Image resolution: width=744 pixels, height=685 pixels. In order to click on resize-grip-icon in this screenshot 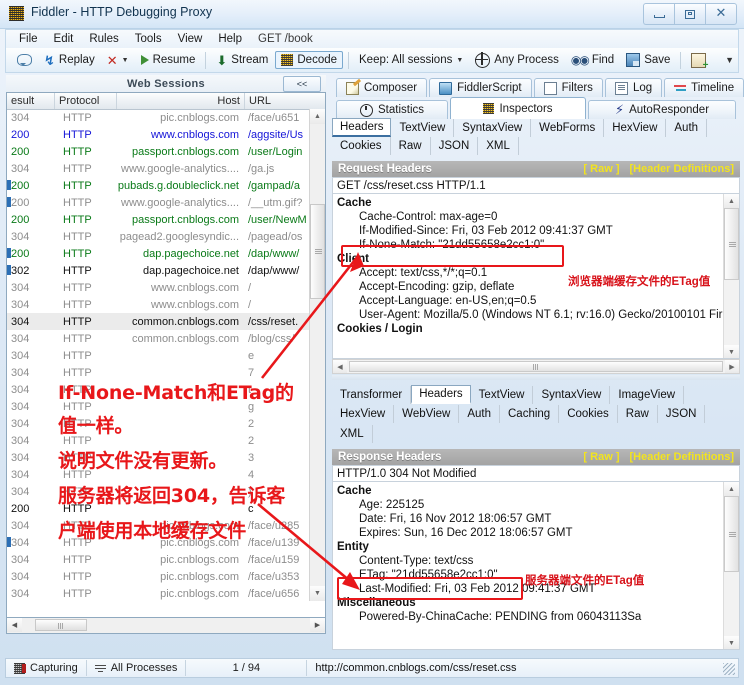, I will do `click(729, 669)`.